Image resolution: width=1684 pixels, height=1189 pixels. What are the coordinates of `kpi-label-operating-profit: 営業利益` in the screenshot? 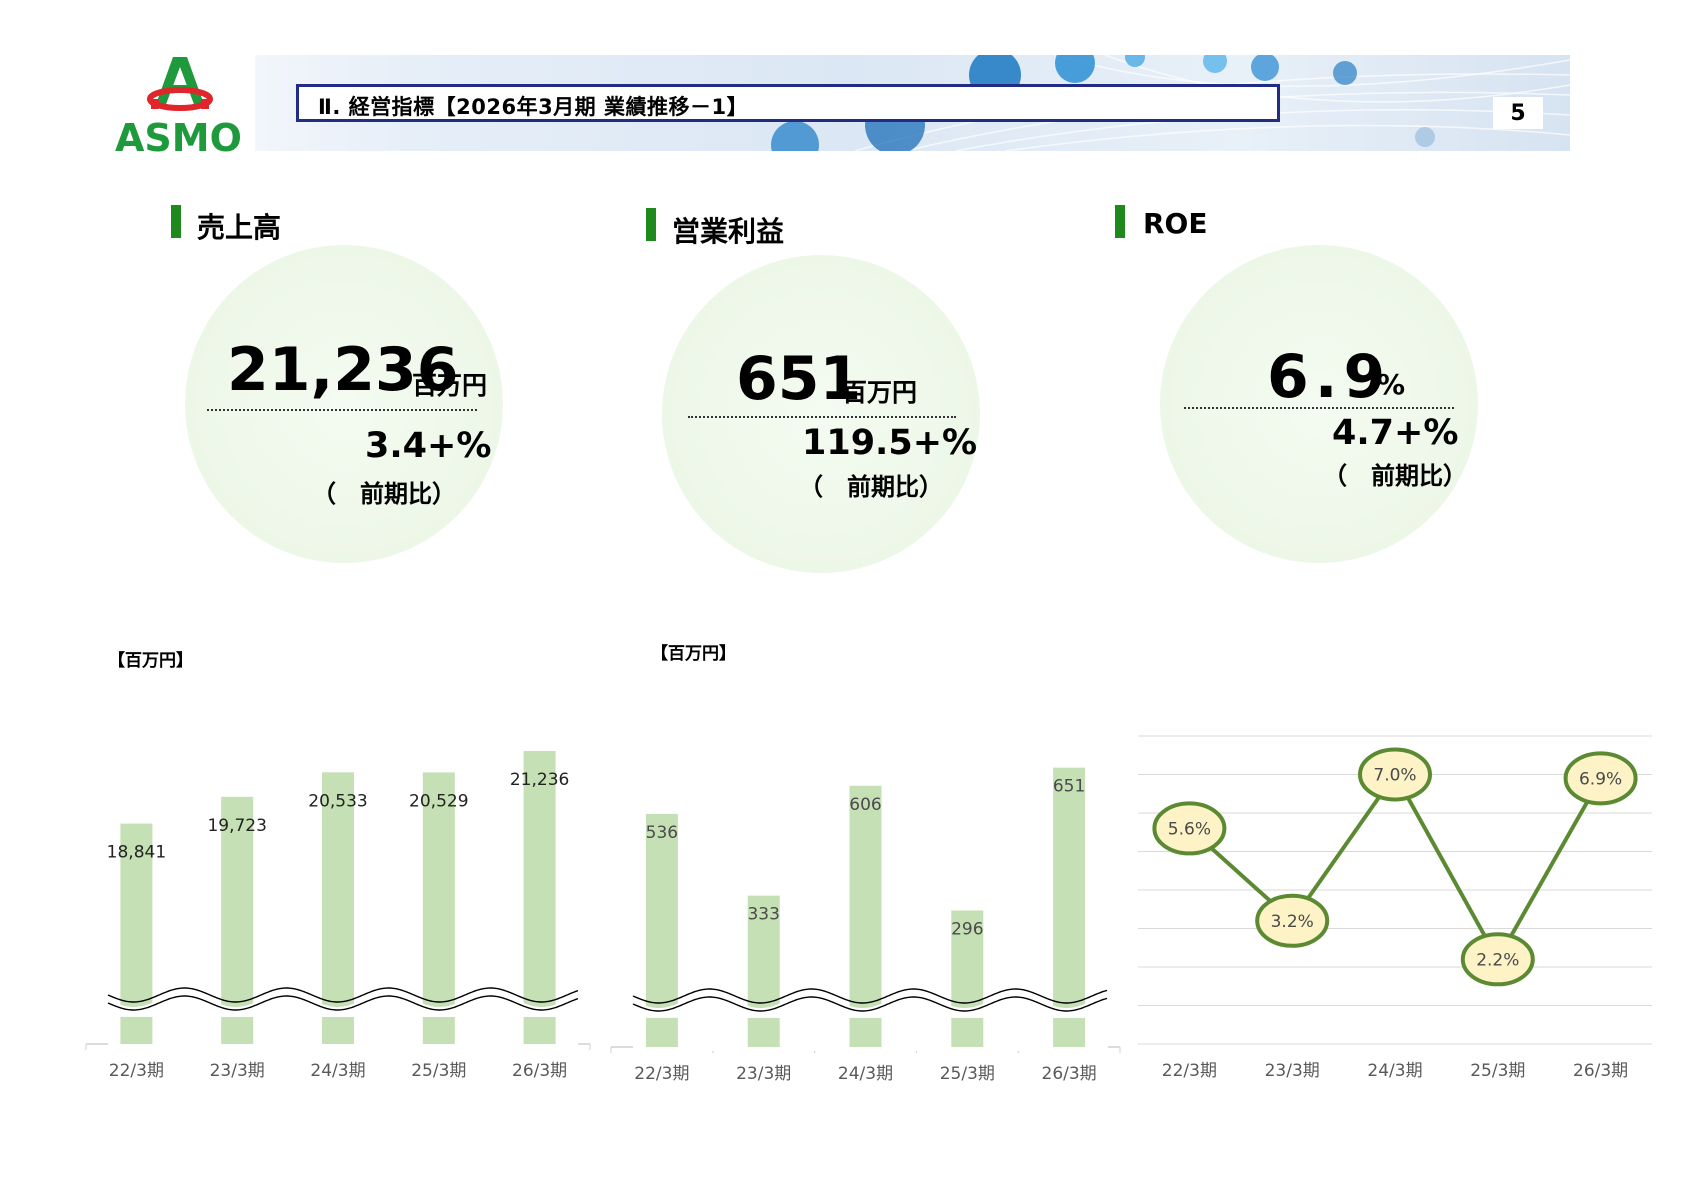 It's located at (728, 231).